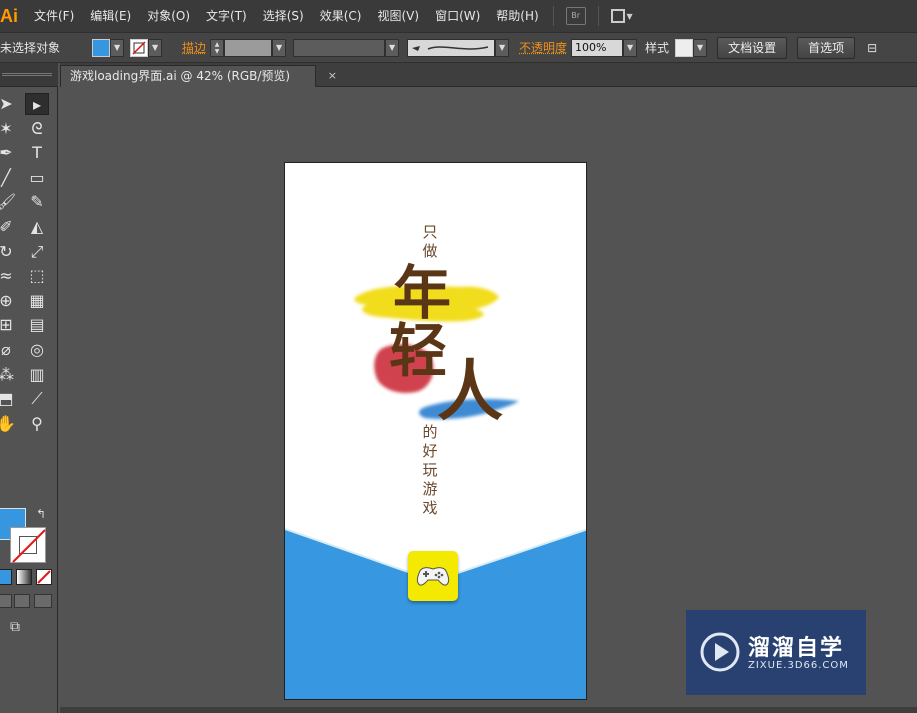  I want to click on brush-dropdown: ▼, so click(502, 47).